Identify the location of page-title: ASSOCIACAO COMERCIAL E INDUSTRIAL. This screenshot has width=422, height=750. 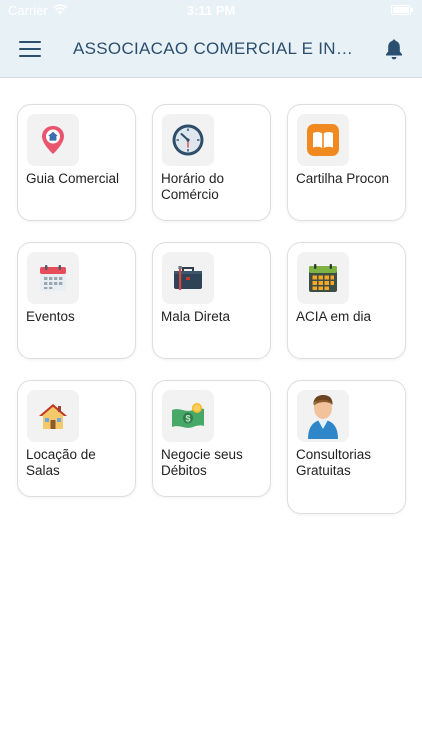
(213, 48).